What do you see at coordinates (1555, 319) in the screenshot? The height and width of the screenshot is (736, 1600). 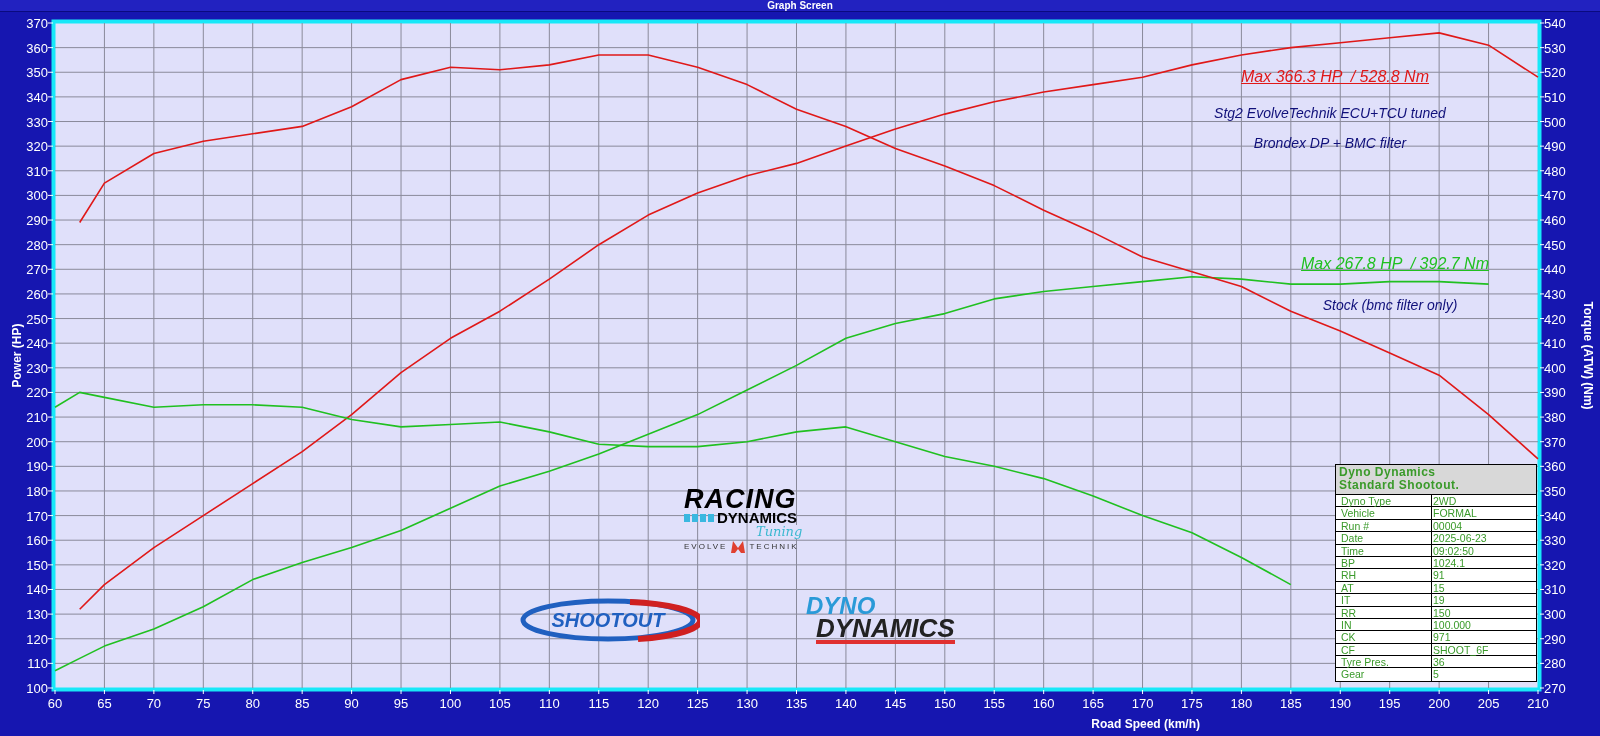 I see `axis-tick-label: 420` at bounding box center [1555, 319].